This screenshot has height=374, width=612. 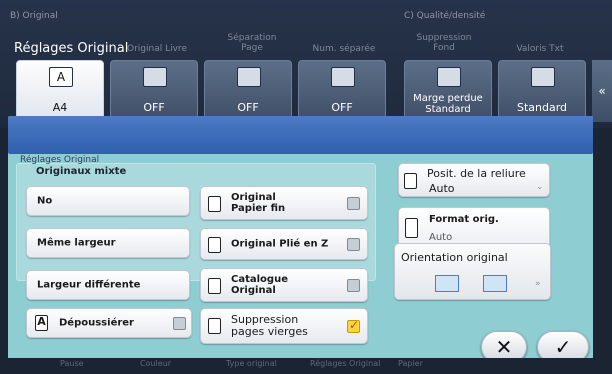 What do you see at coordinates (448, 91) in the screenshot?
I see `tab-suppression-fond: Marge perdue Standard` at bounding box center [448, 91].